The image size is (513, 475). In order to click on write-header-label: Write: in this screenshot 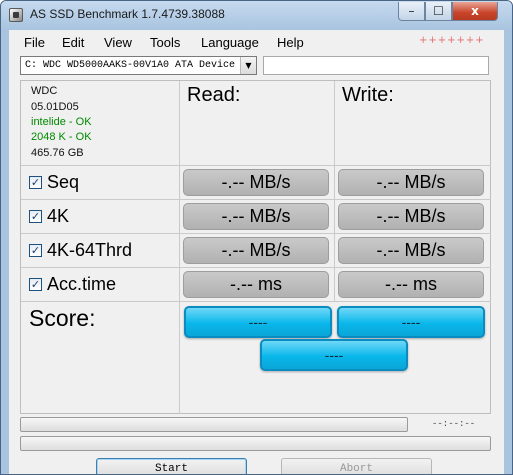, I will do `click(368, 95)`.